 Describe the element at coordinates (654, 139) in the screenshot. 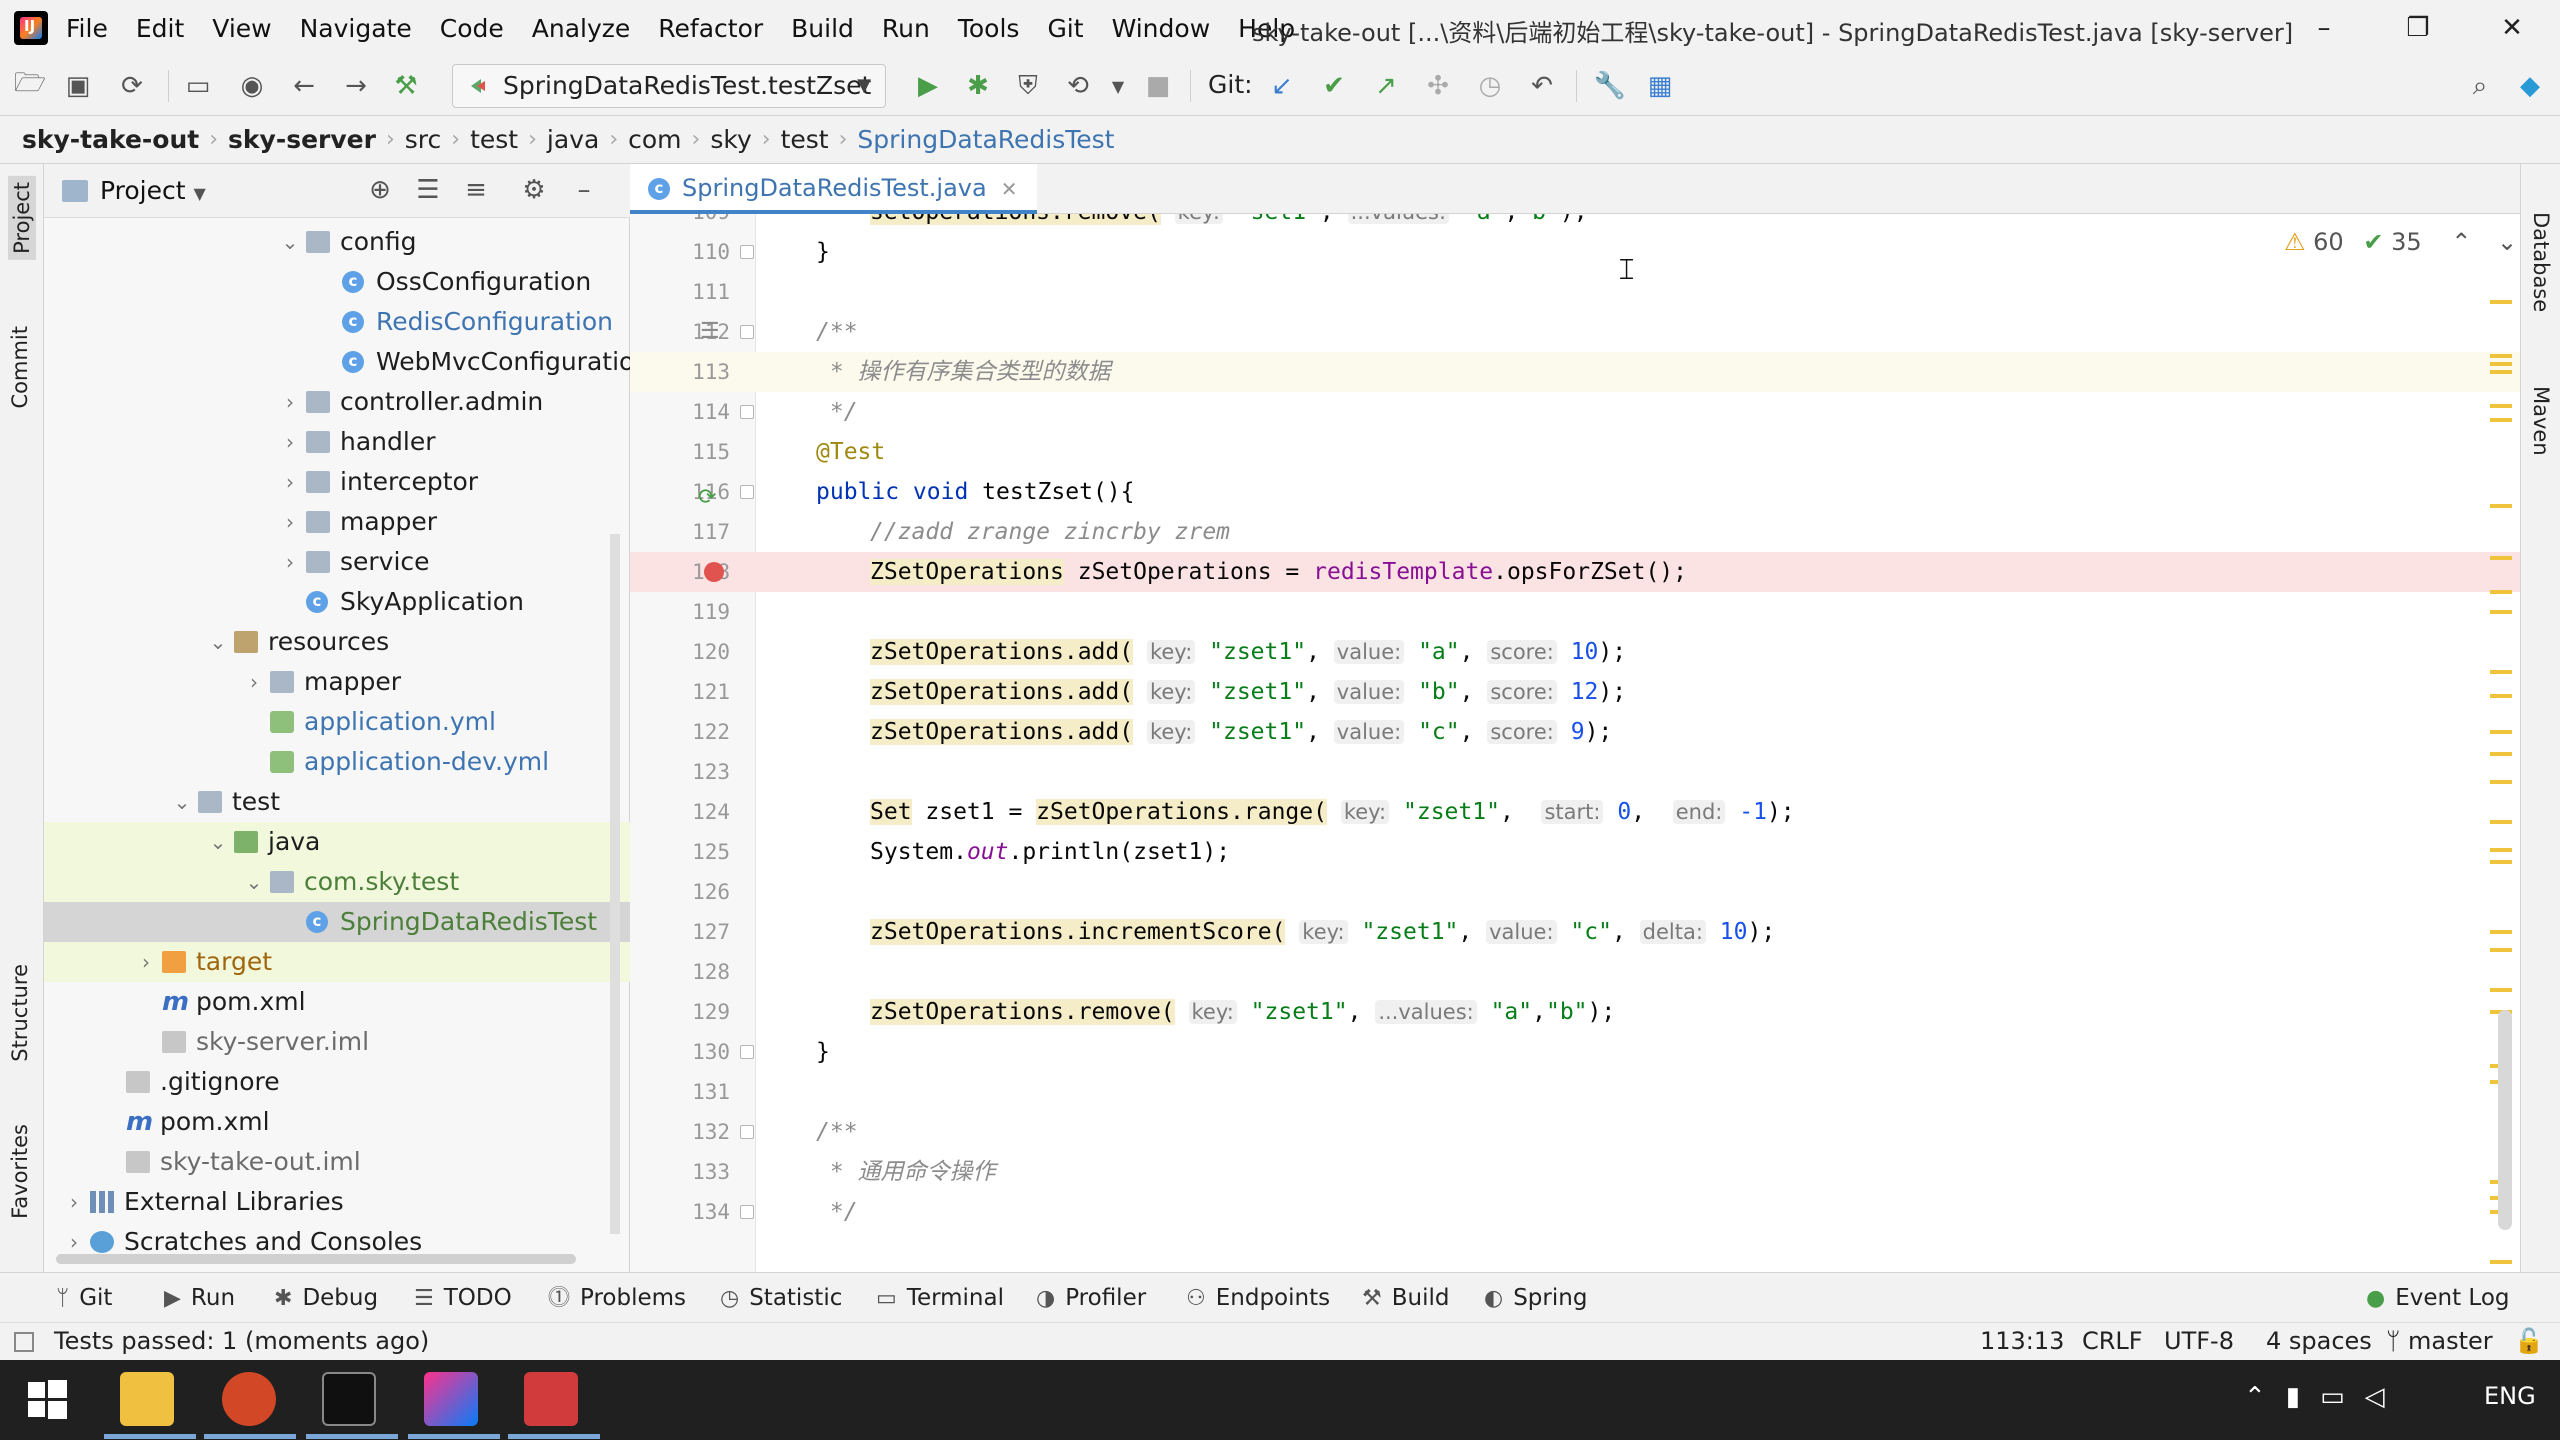

I see `breadcrumb-item: com` at that location.